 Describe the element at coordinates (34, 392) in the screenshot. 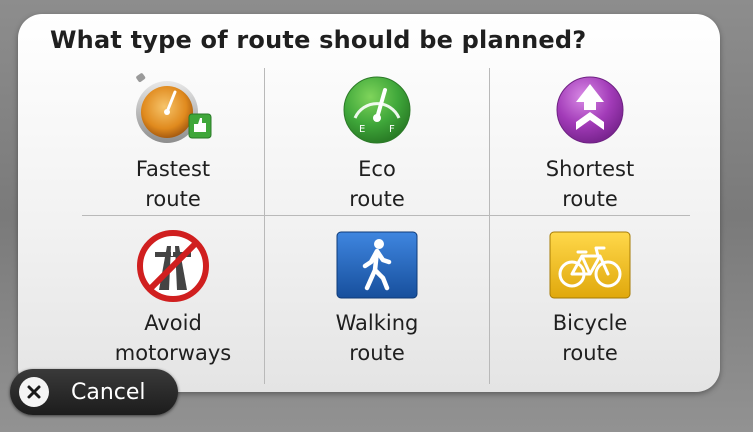

I see `close-icon` at that location.